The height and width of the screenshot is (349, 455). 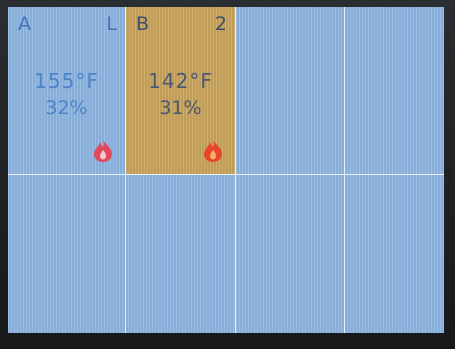 I want to click on zone-humidity: 32%, so click(x=66, y=108).